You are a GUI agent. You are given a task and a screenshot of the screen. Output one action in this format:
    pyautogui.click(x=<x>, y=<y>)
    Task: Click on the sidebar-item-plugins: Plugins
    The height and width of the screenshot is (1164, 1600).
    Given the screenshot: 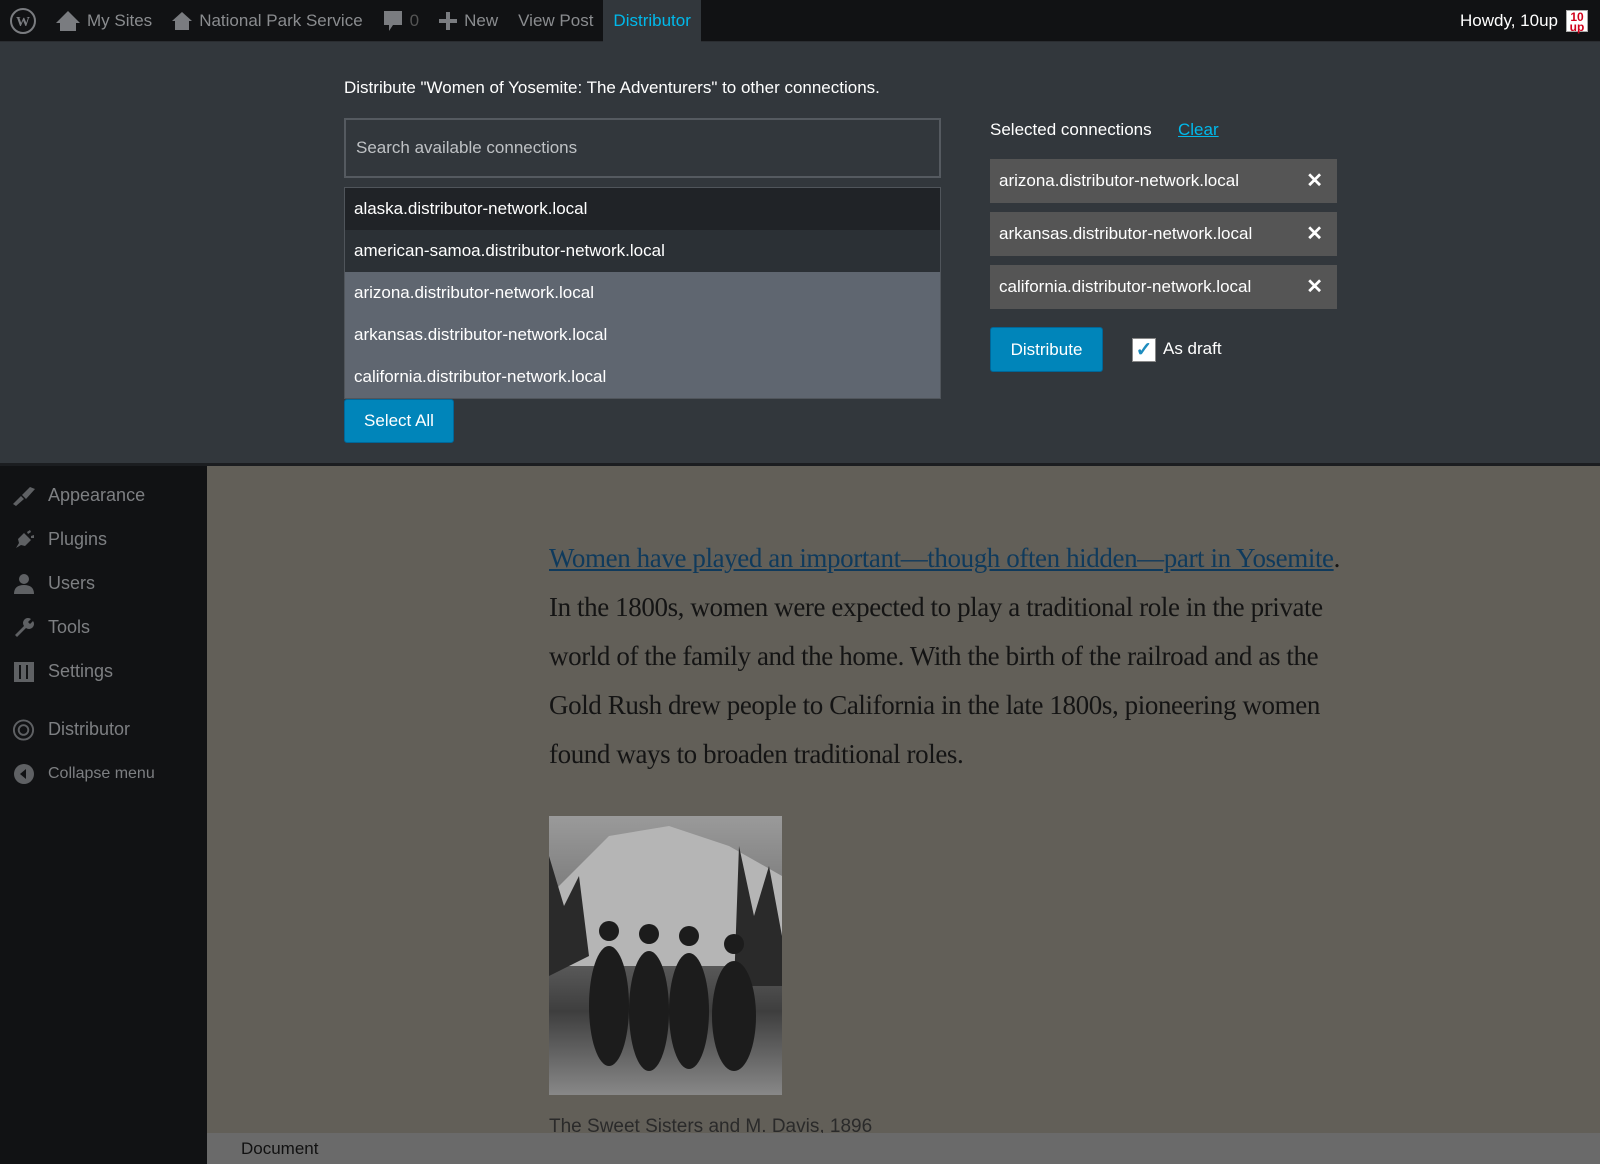 What is the action you would take?
    pyautogui.click(x=59, y=539)
    